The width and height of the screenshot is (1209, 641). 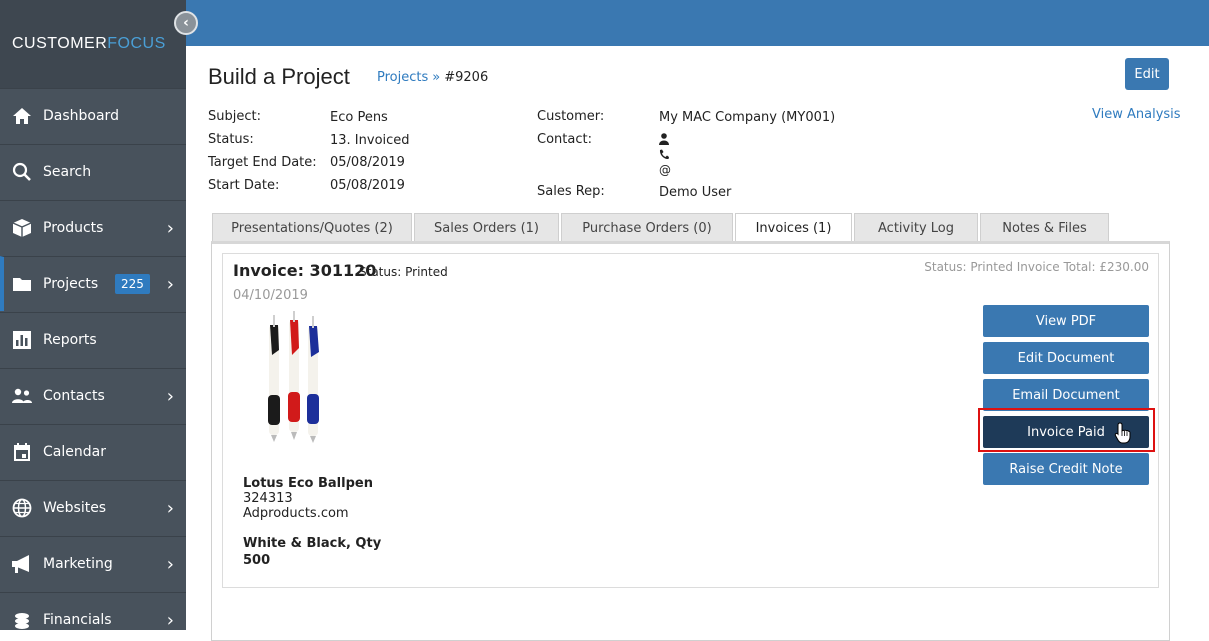 What do you see at coordinates (132, 284) in the screenshot?
I see `projects-count-badge: 225` at bounding box center [132, 284].